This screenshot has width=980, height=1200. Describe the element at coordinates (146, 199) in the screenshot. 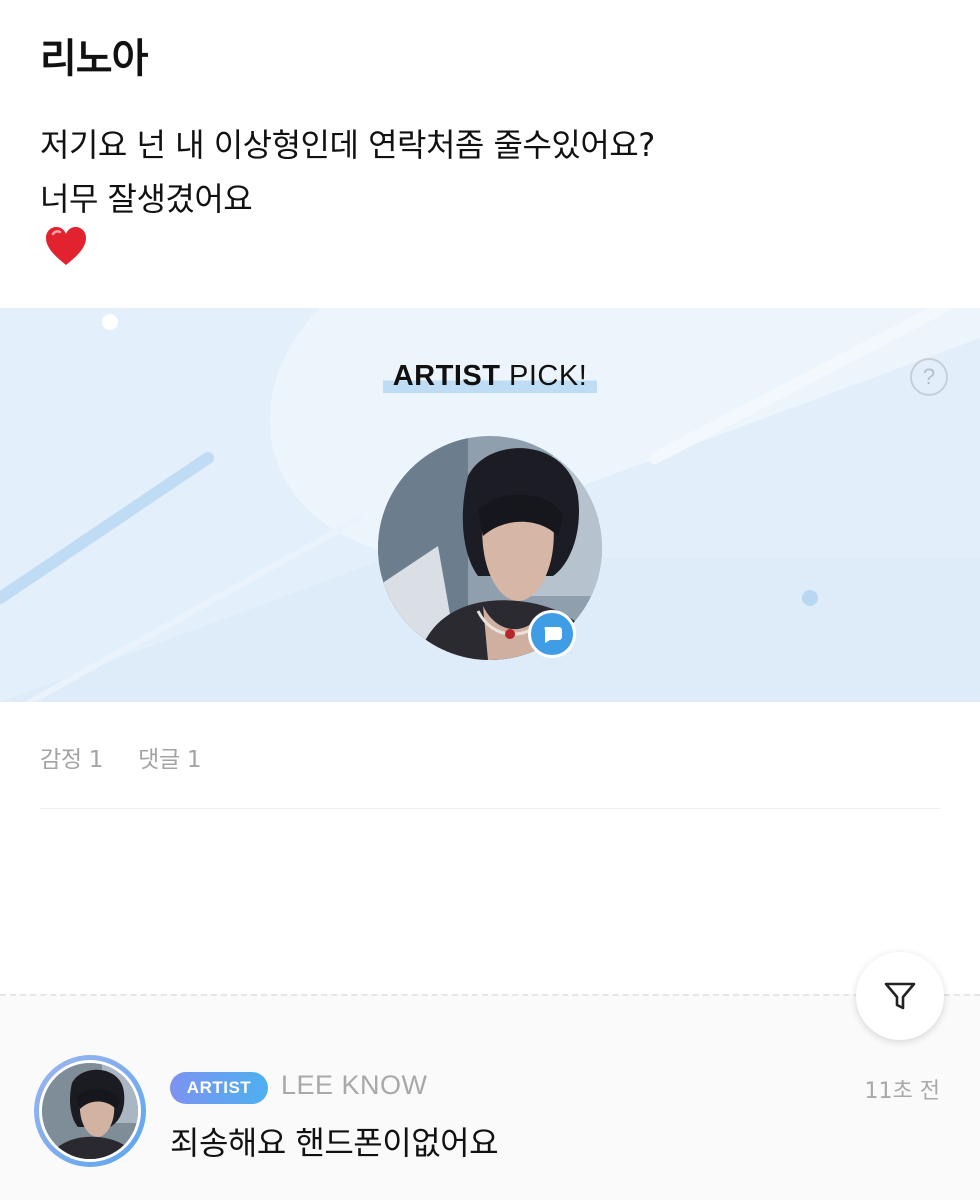

I see `post-line: 너무 잘생겼어요` at that location.